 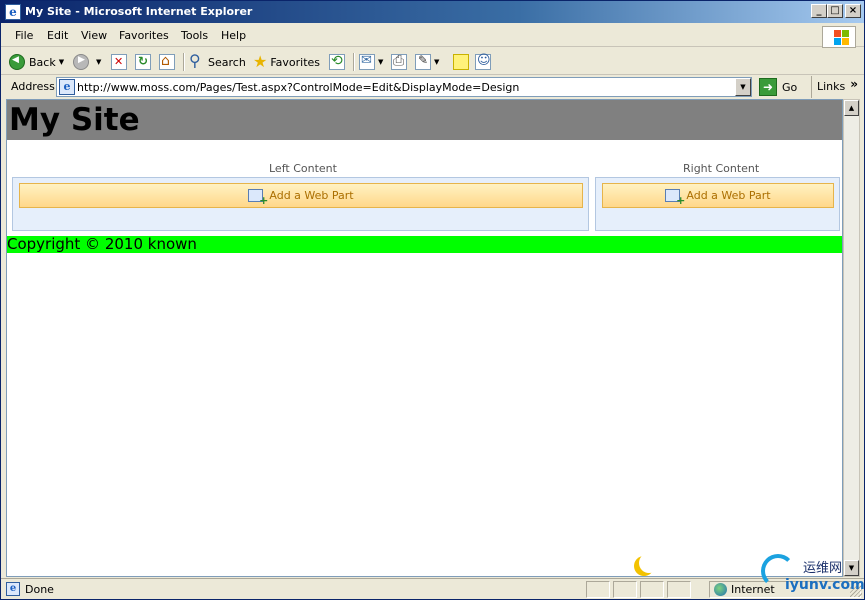 What do you see at coordinates (721, 168) in the screenshot?
I see `right-zone-label: Right Content` at bounding box center [721, 168].